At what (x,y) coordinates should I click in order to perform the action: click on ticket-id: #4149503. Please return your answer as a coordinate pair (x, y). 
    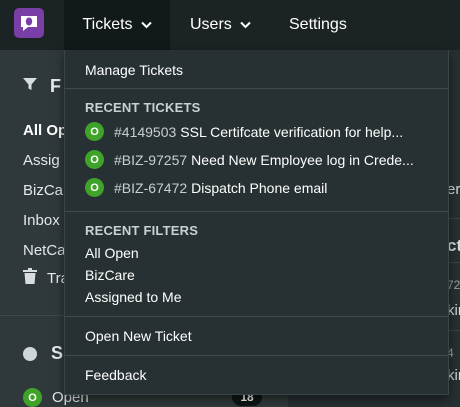
    Looking at the image, I should click on (145, 131).